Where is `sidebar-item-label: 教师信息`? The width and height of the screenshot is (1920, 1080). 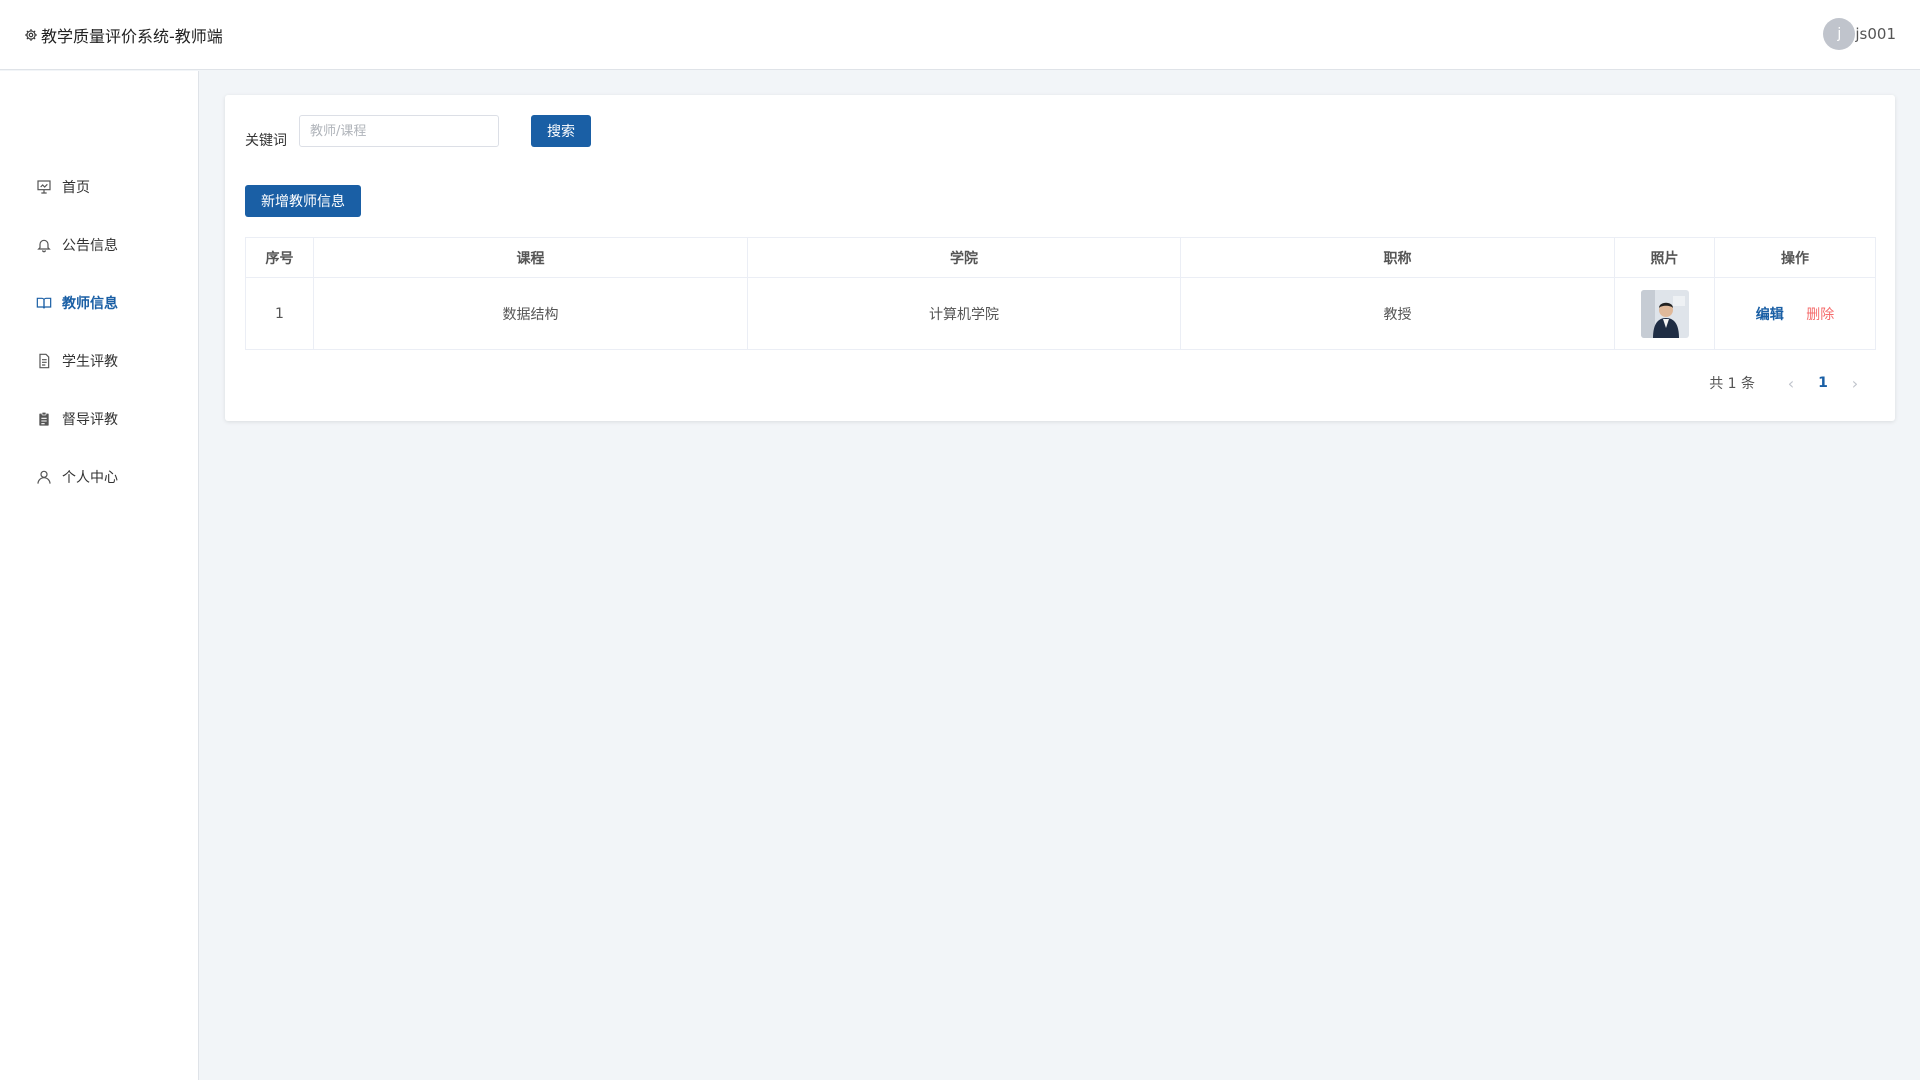 sidebar-item-label: 教师信息 is located at coordinates (90, 304).